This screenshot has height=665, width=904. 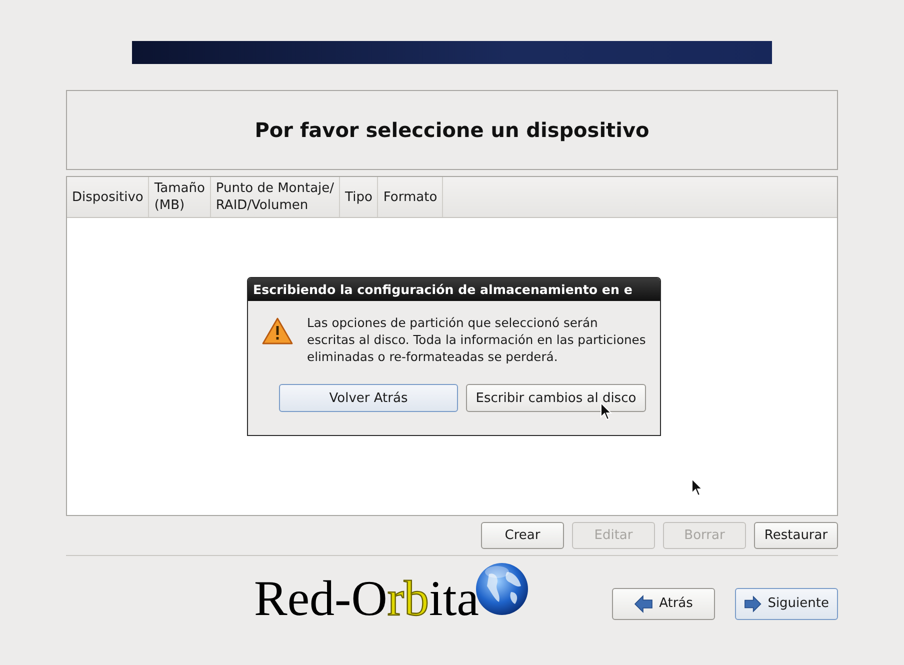 I want to click on nav-button: Atrás, so click(x=663, y=604).